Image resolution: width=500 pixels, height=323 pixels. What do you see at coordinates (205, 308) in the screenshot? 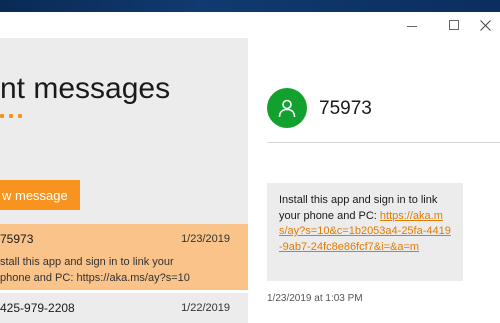
I see `conversation-date: 1/22/2019` at bounding box center [205, 308].